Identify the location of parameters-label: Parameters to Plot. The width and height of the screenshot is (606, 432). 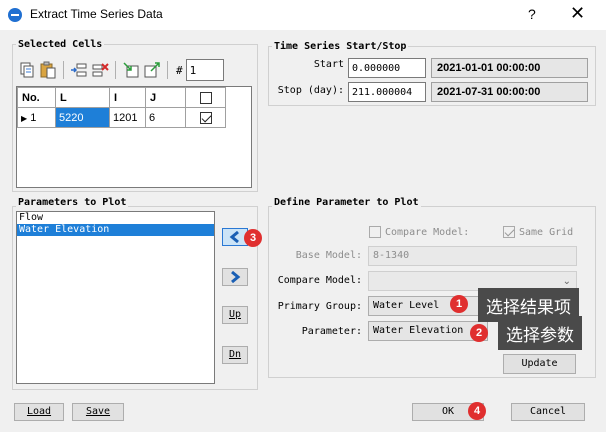
(72, 202).